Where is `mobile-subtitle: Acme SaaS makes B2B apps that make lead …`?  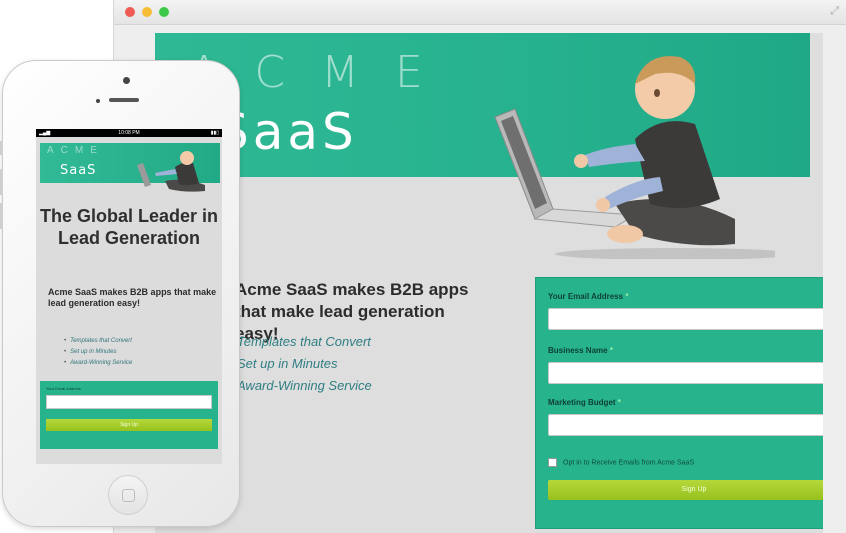 mobile-subtitle: Acme SaaS makes B2B apps that make lead … is located at coordinates (132, 297).